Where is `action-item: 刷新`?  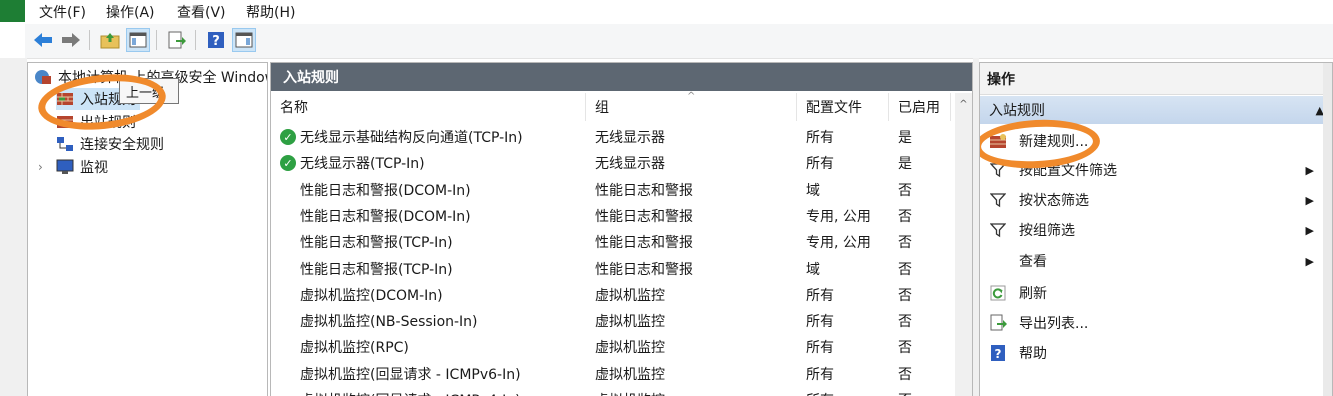
action-item: 刷新 is located at coordinates (1150, 293).